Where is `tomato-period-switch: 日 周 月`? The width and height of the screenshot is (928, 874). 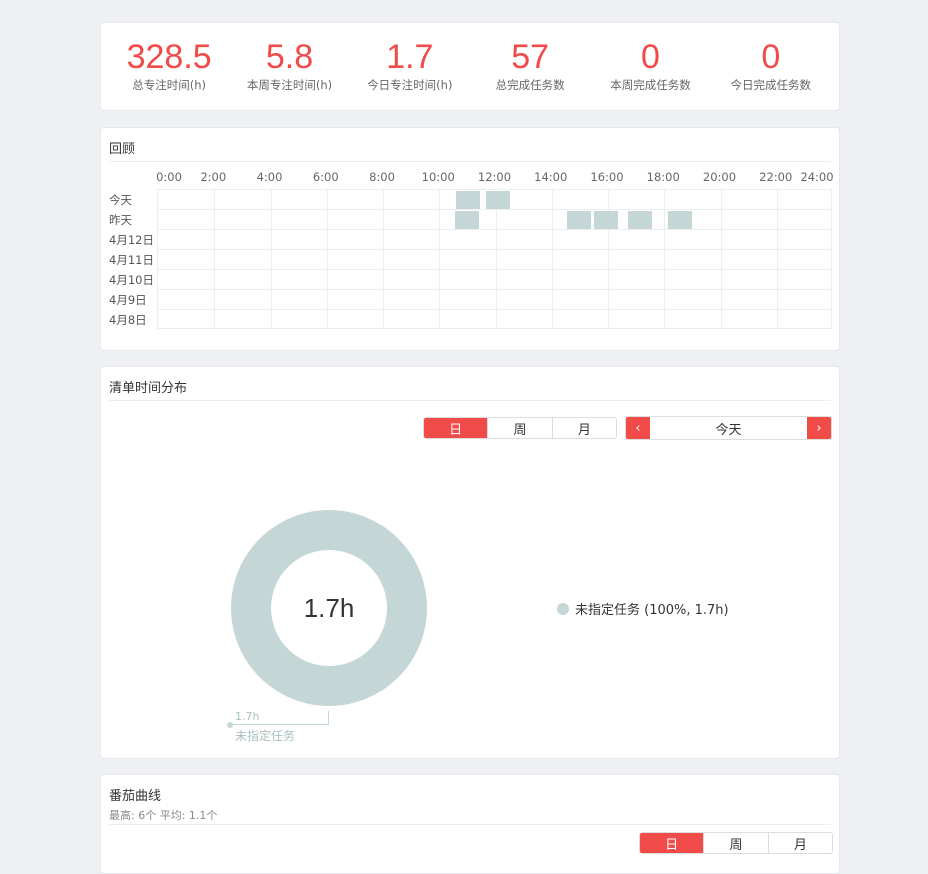 tomato-period-switch: 日 周 月 is located at coordinates (736, 843).